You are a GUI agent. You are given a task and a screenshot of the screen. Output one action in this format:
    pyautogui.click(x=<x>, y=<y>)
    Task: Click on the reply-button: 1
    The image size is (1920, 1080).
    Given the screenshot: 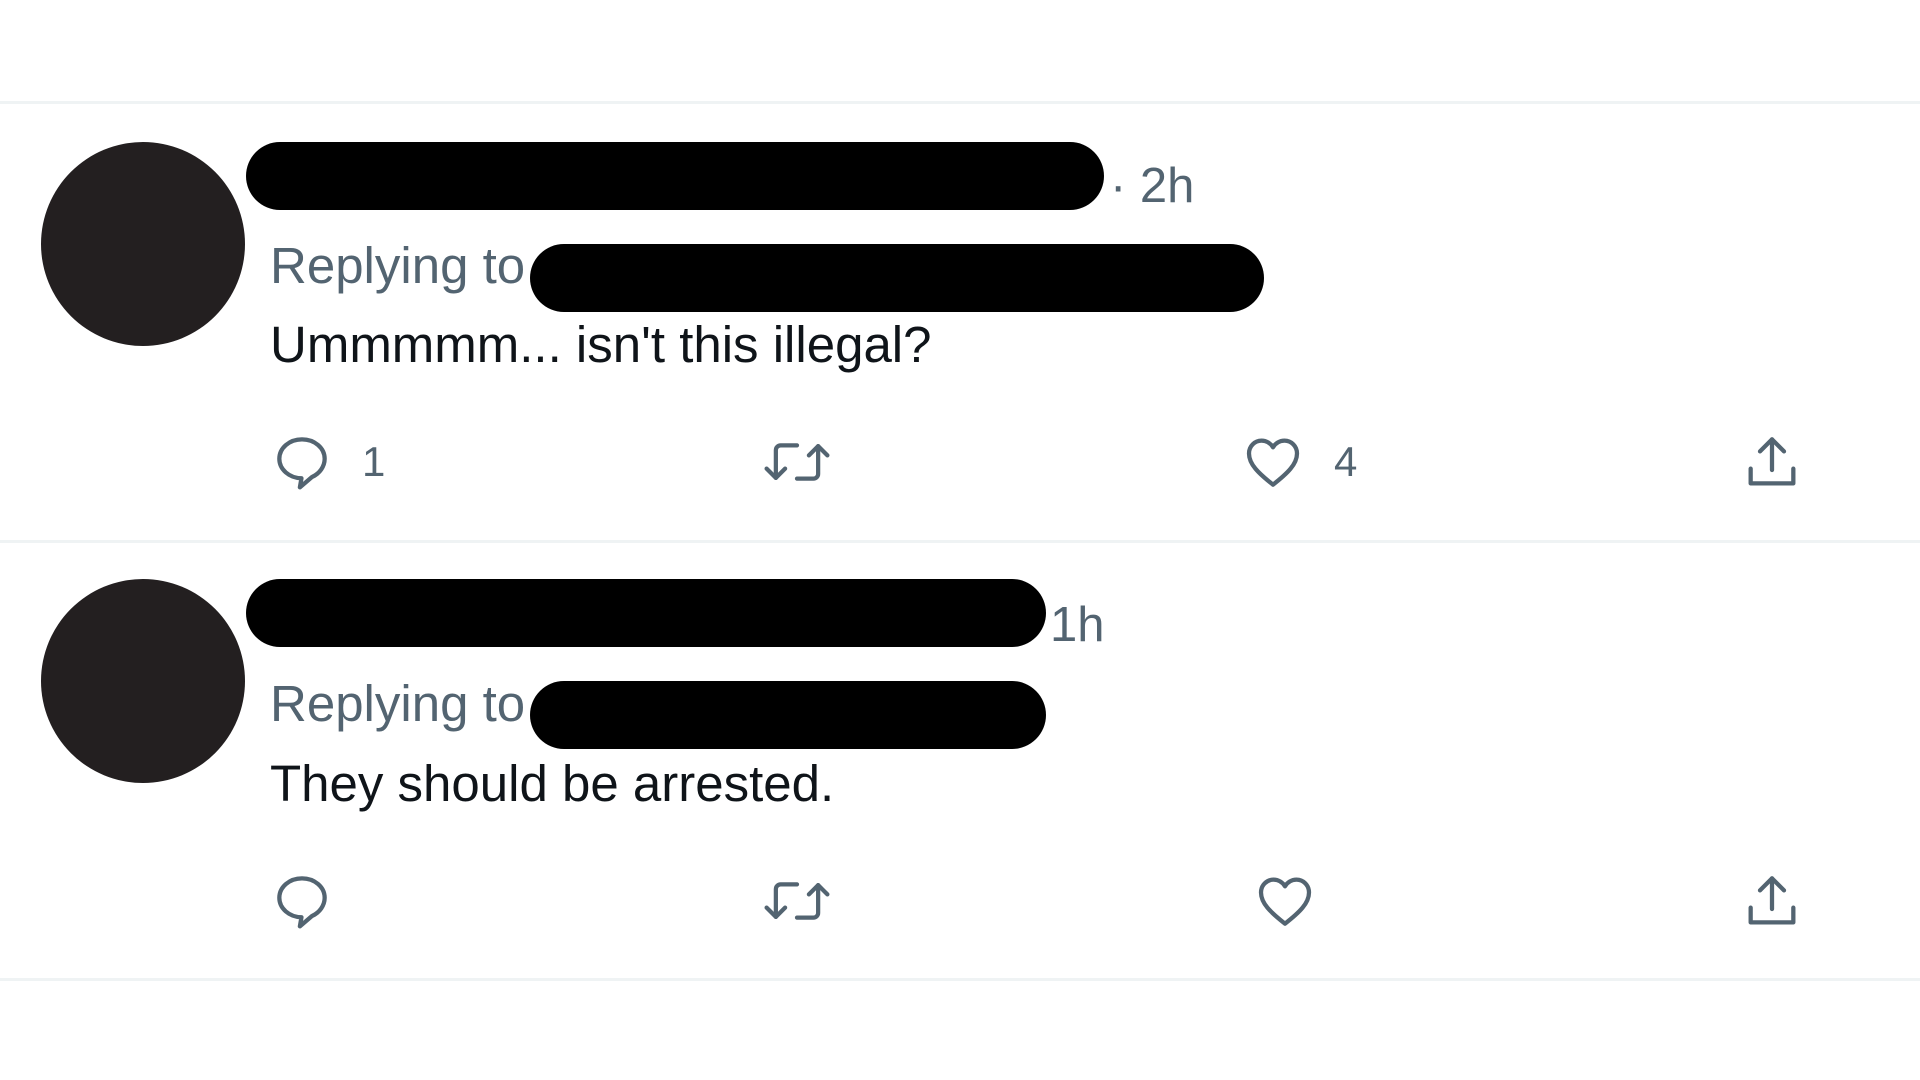 What is the action you would take?
    pyautogui.click(x=327, y=462)
    